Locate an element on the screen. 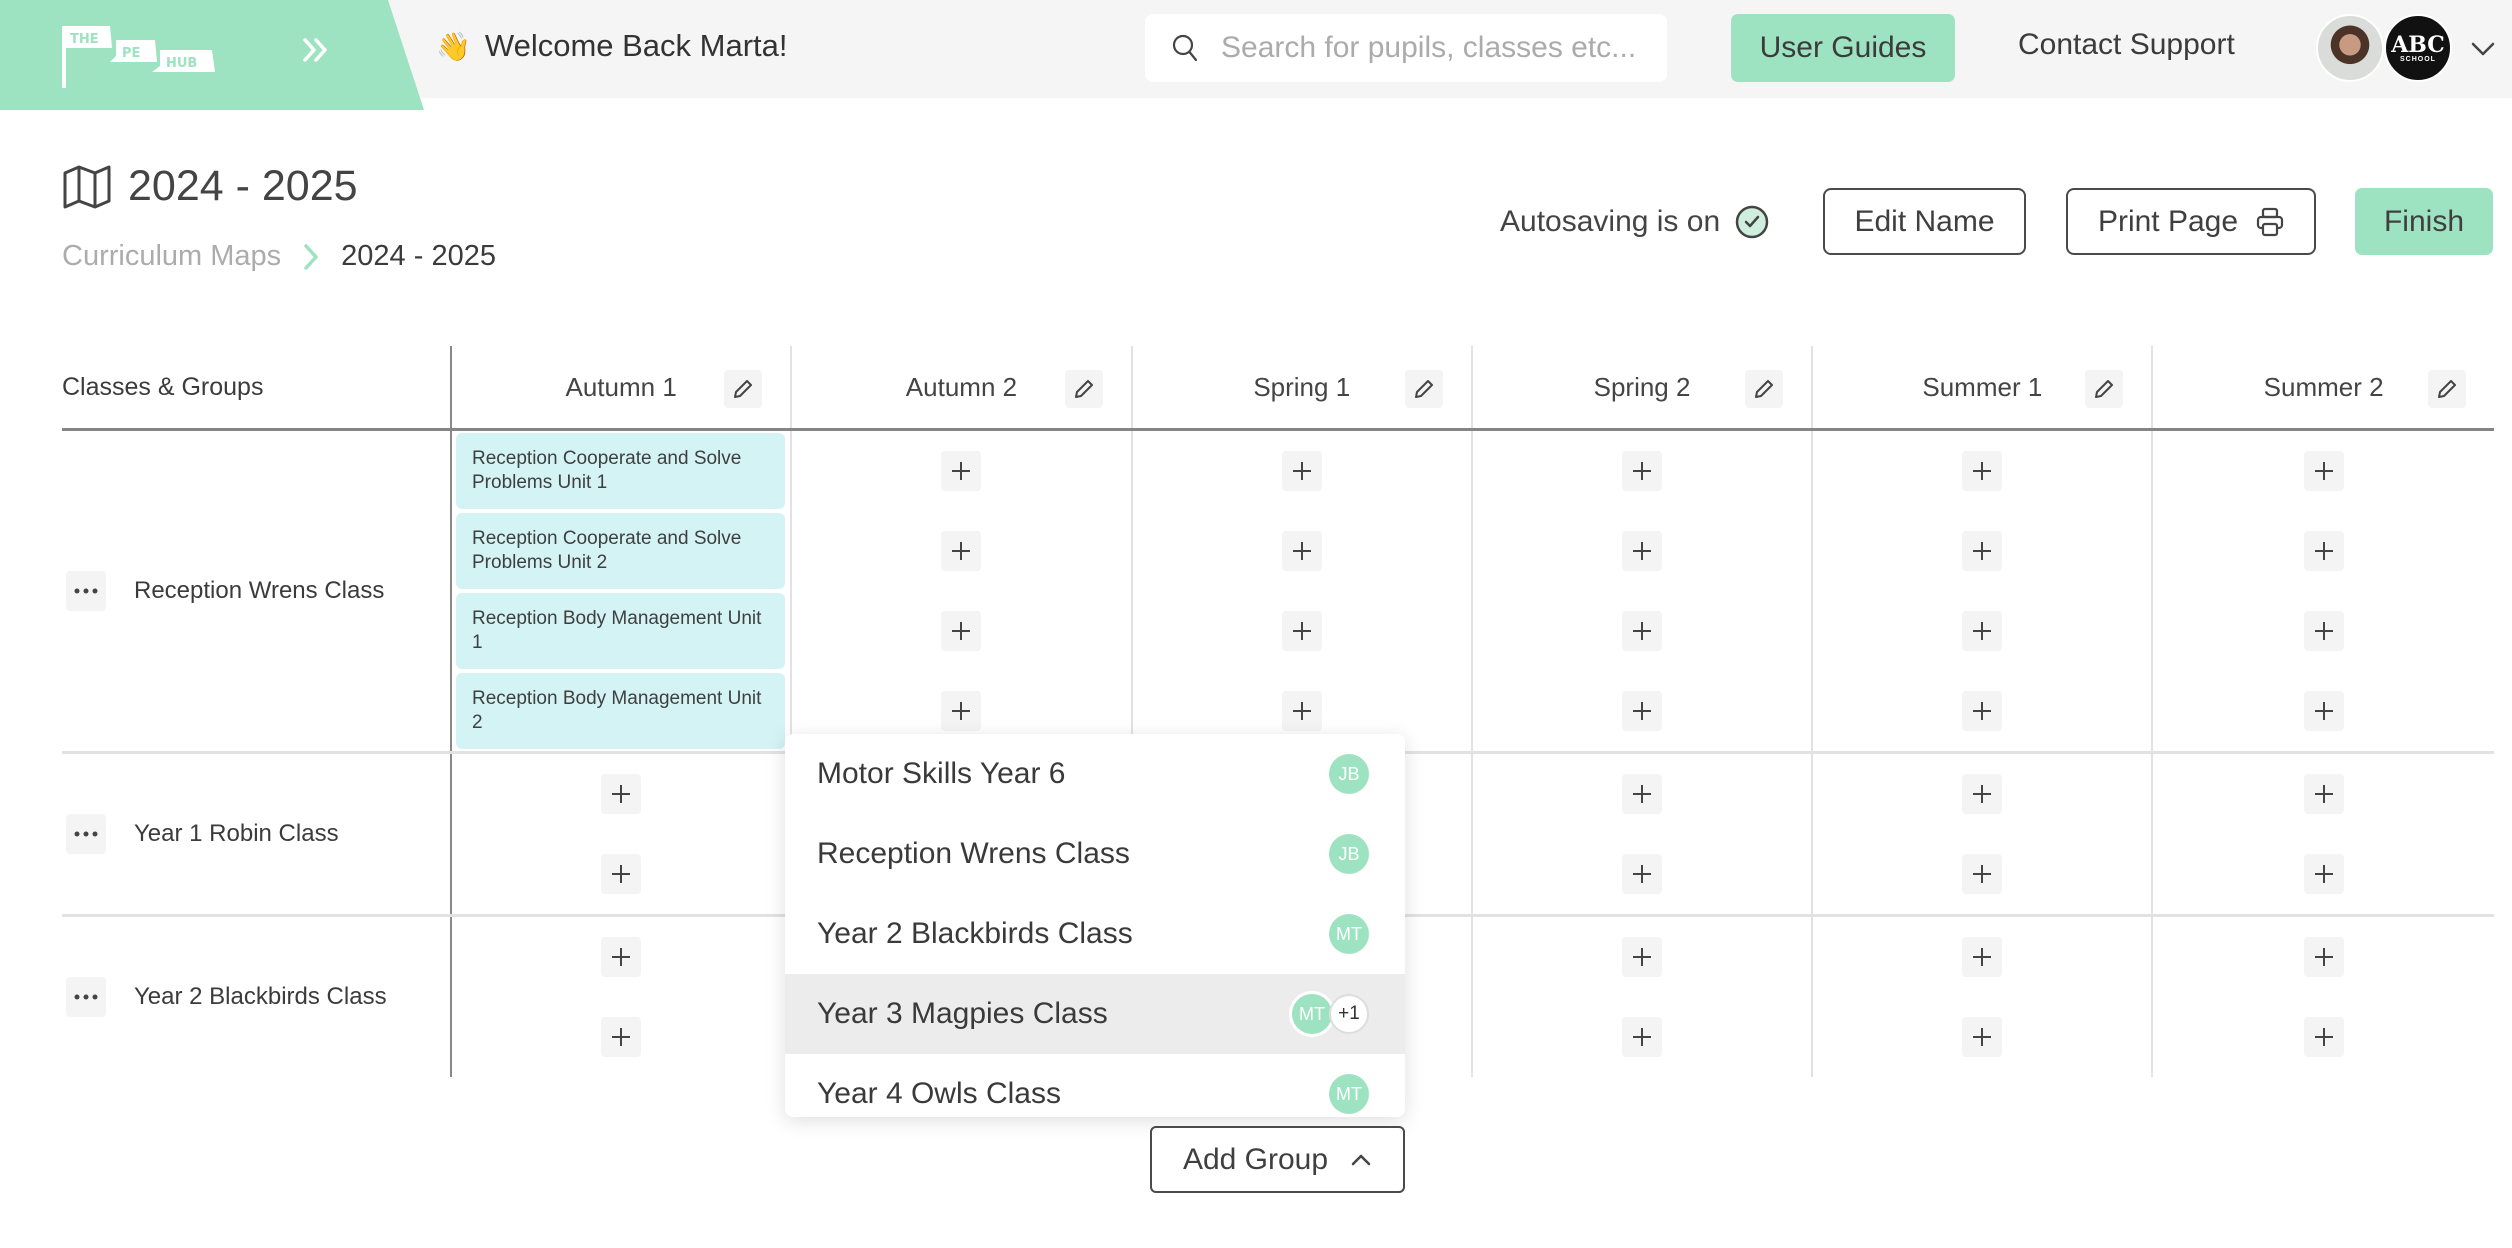 This screenshot has width=2512, height=1248. group-name: Year 2 Blackbirds Class is located at coordinates (975, 933).